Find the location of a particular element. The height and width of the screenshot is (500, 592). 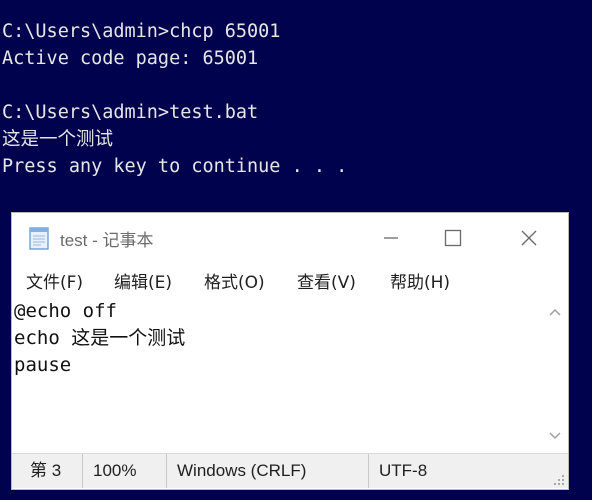

title-bar: test - 记事本 is located at coordinates (290, 238).